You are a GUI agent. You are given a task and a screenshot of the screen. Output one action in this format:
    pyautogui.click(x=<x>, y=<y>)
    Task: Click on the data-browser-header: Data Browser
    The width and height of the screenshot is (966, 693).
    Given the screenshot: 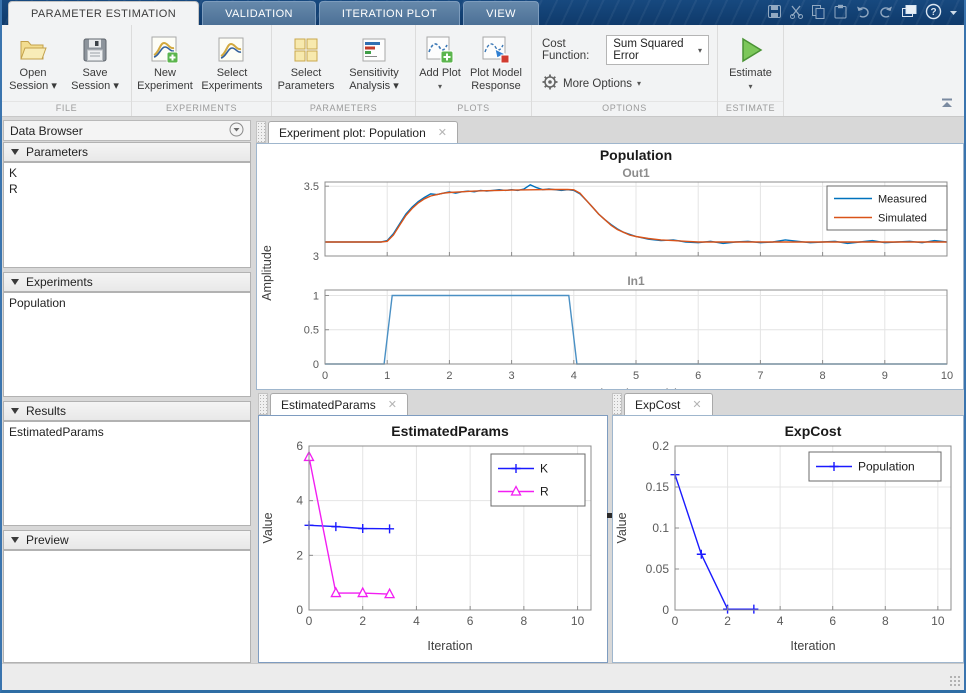 What is the action you would take?
    pyautogui.click(x=127, y=130)
    